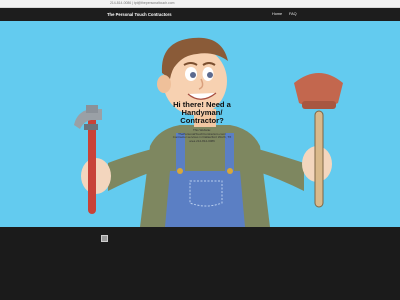 This screenshot has height=300, width=400. Describe the element at coordinates (200, 14) in the screenshot. I see `navbar: The Personal Touch Contractors Home FAQ` at that location.